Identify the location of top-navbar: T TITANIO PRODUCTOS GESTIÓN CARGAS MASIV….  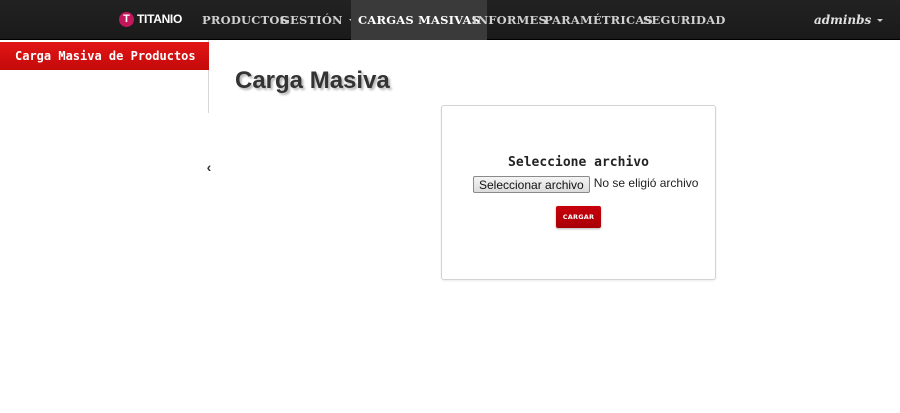
(450, 20).